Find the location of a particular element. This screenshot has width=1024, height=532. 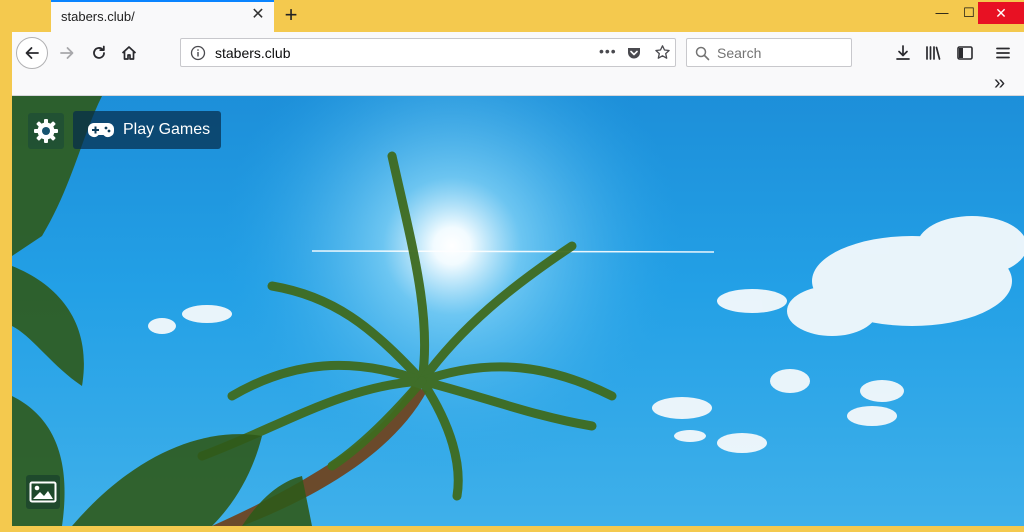

new-tab-button: + is located at coordinates (291, 16).